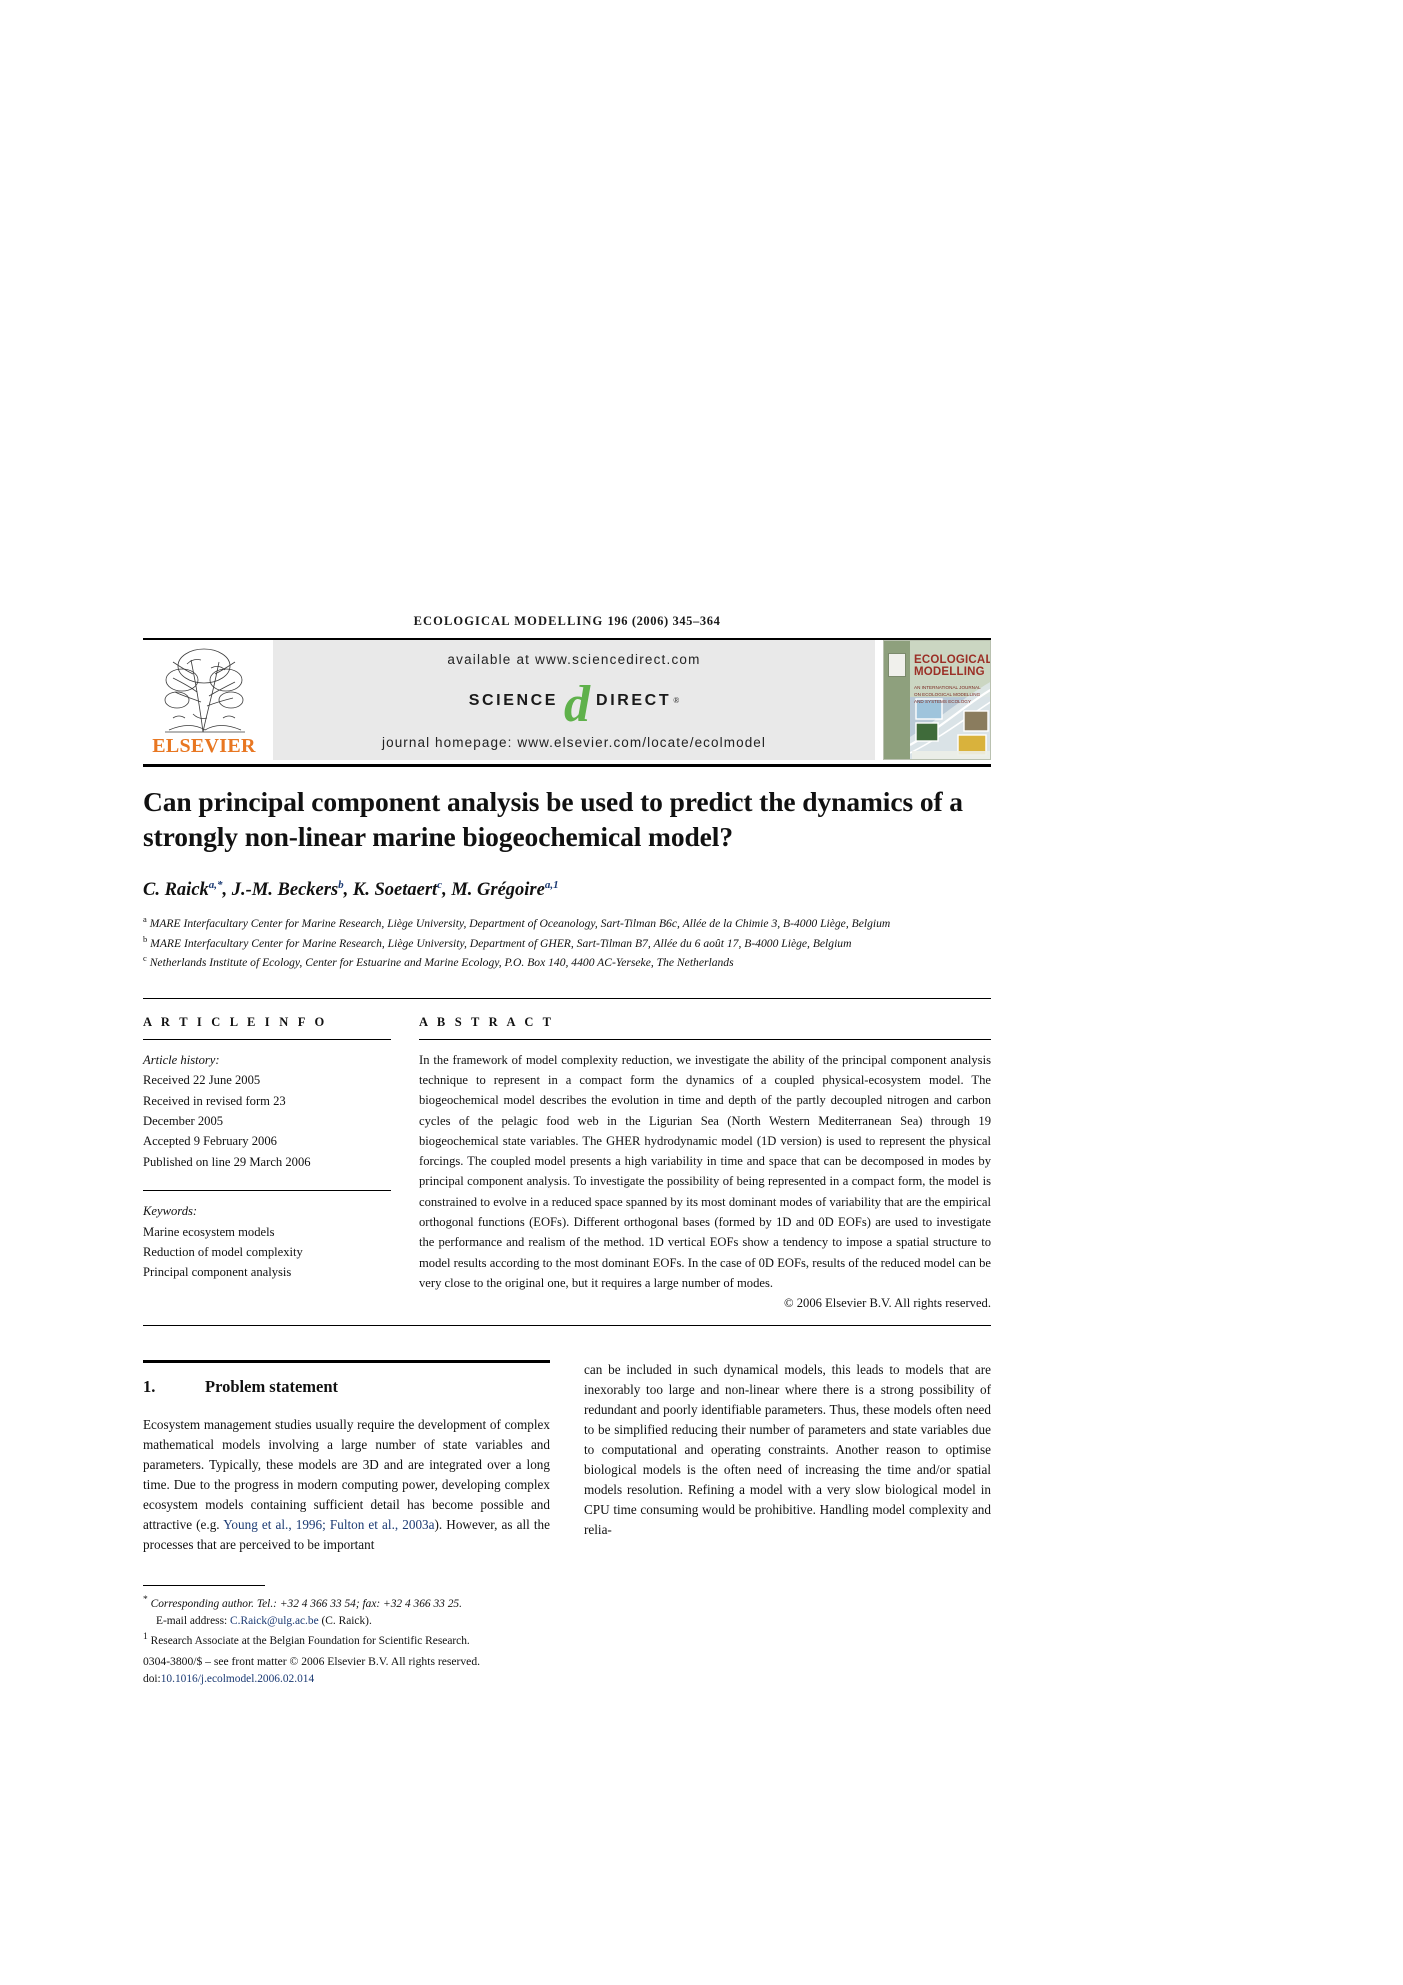 The height and width of the screenshot is (1985, 1403). Describe the element at coordinates (567, 1326) in the screenshot. I see `abstract-bottom-divider` at that location.